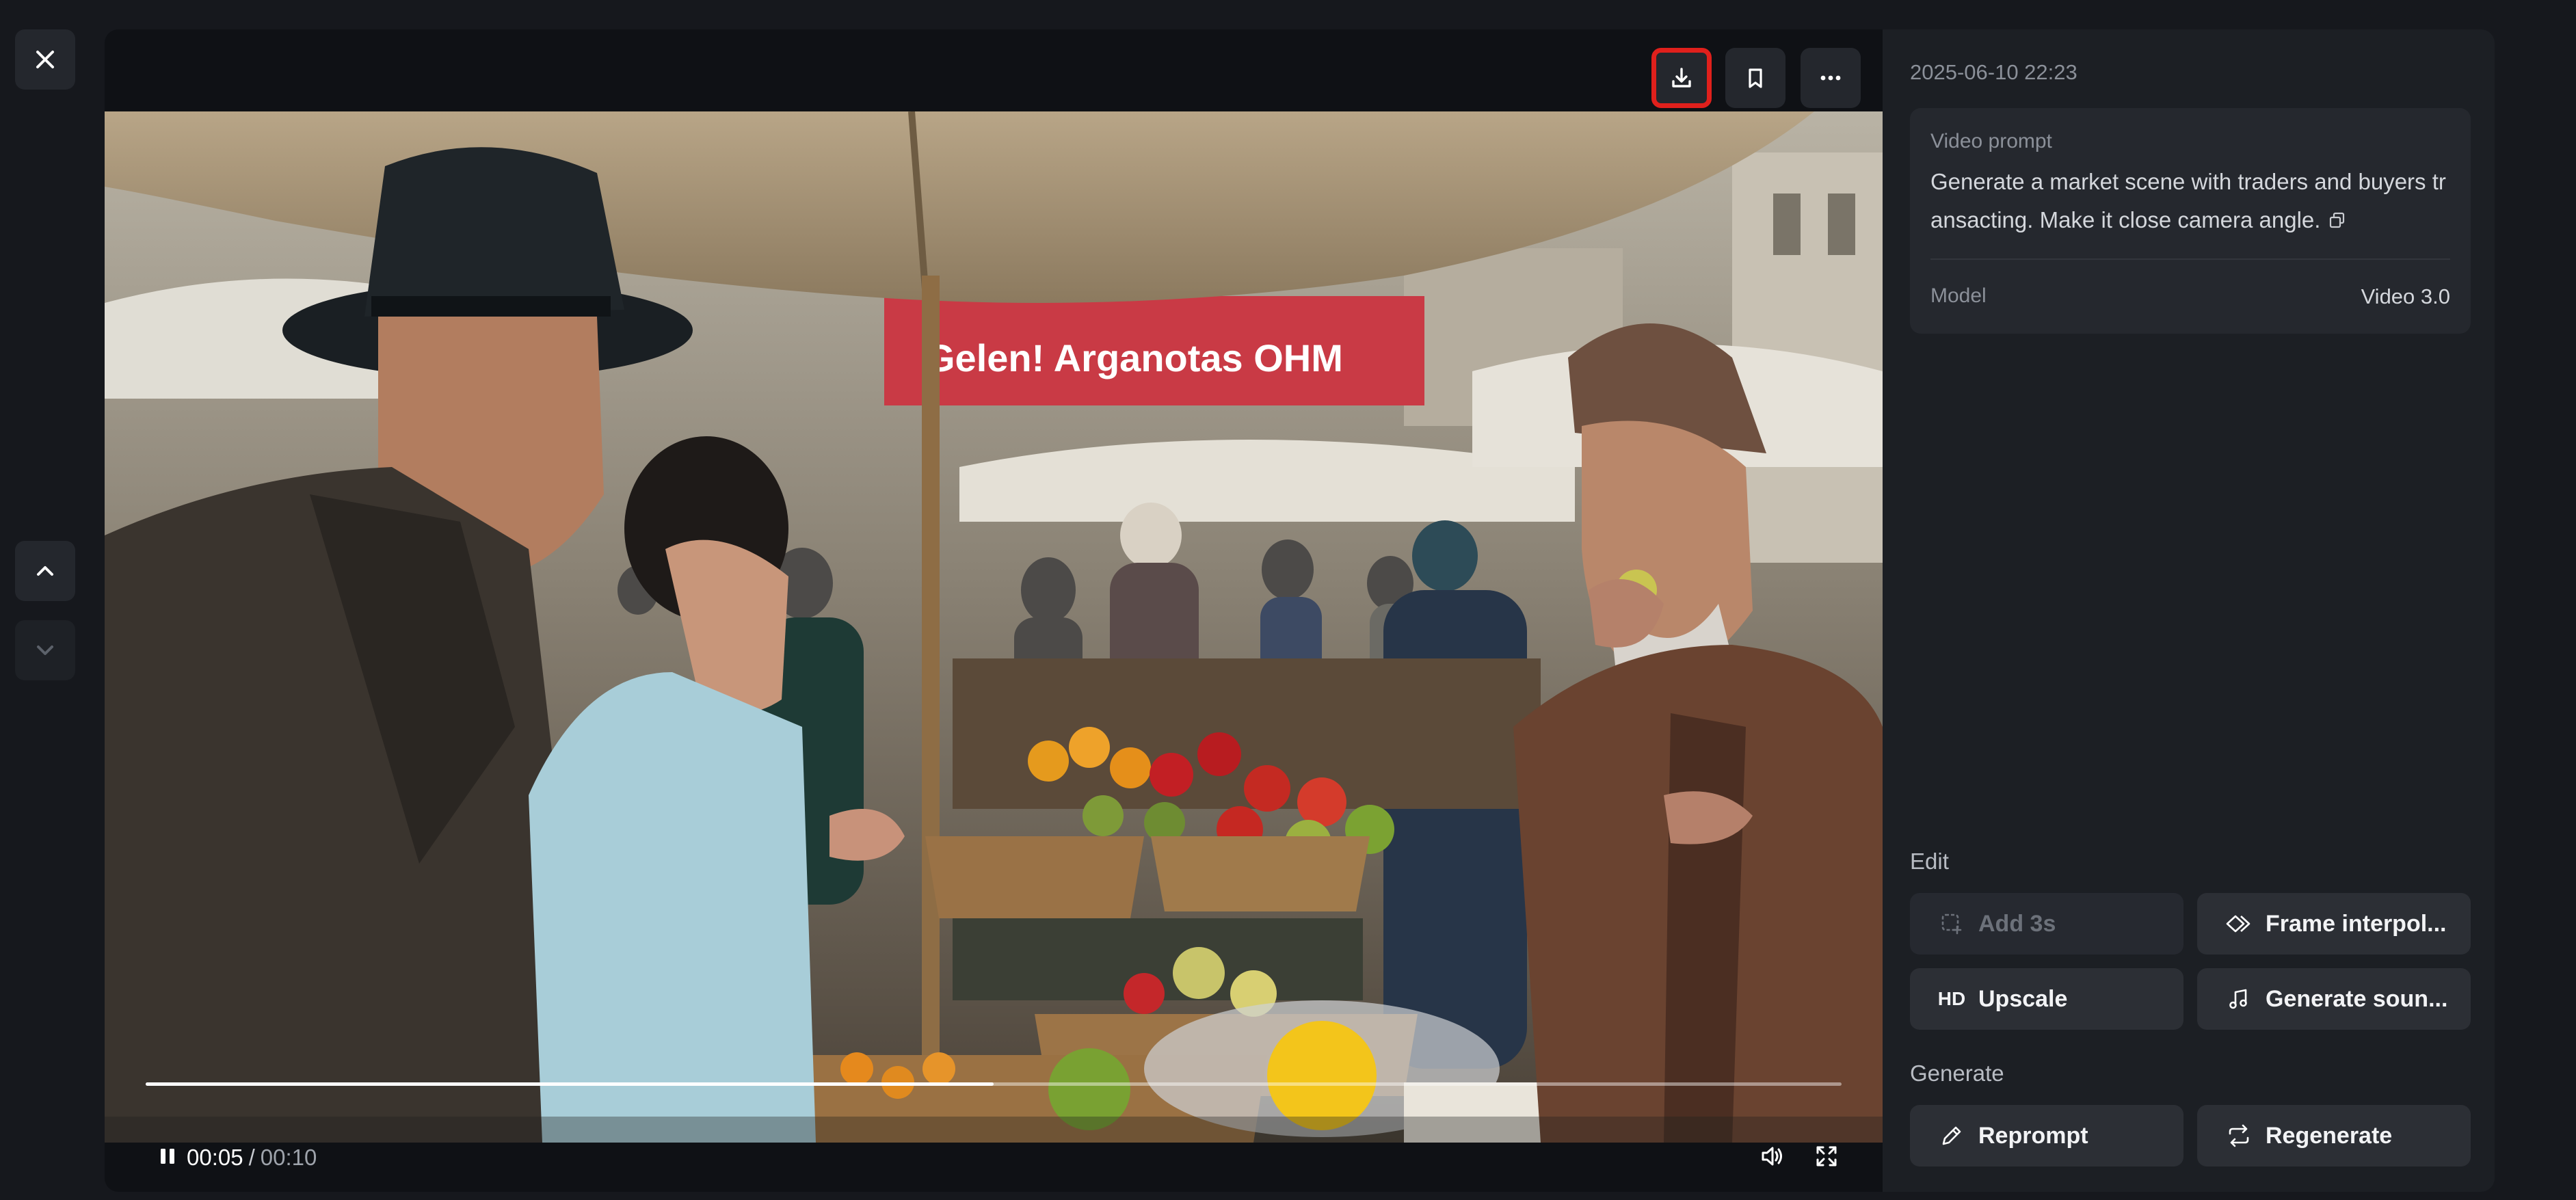  Describe the element at coordinates (2017, 923) in the screenshot. I see `add-3s-label: Add 3s` at that location.